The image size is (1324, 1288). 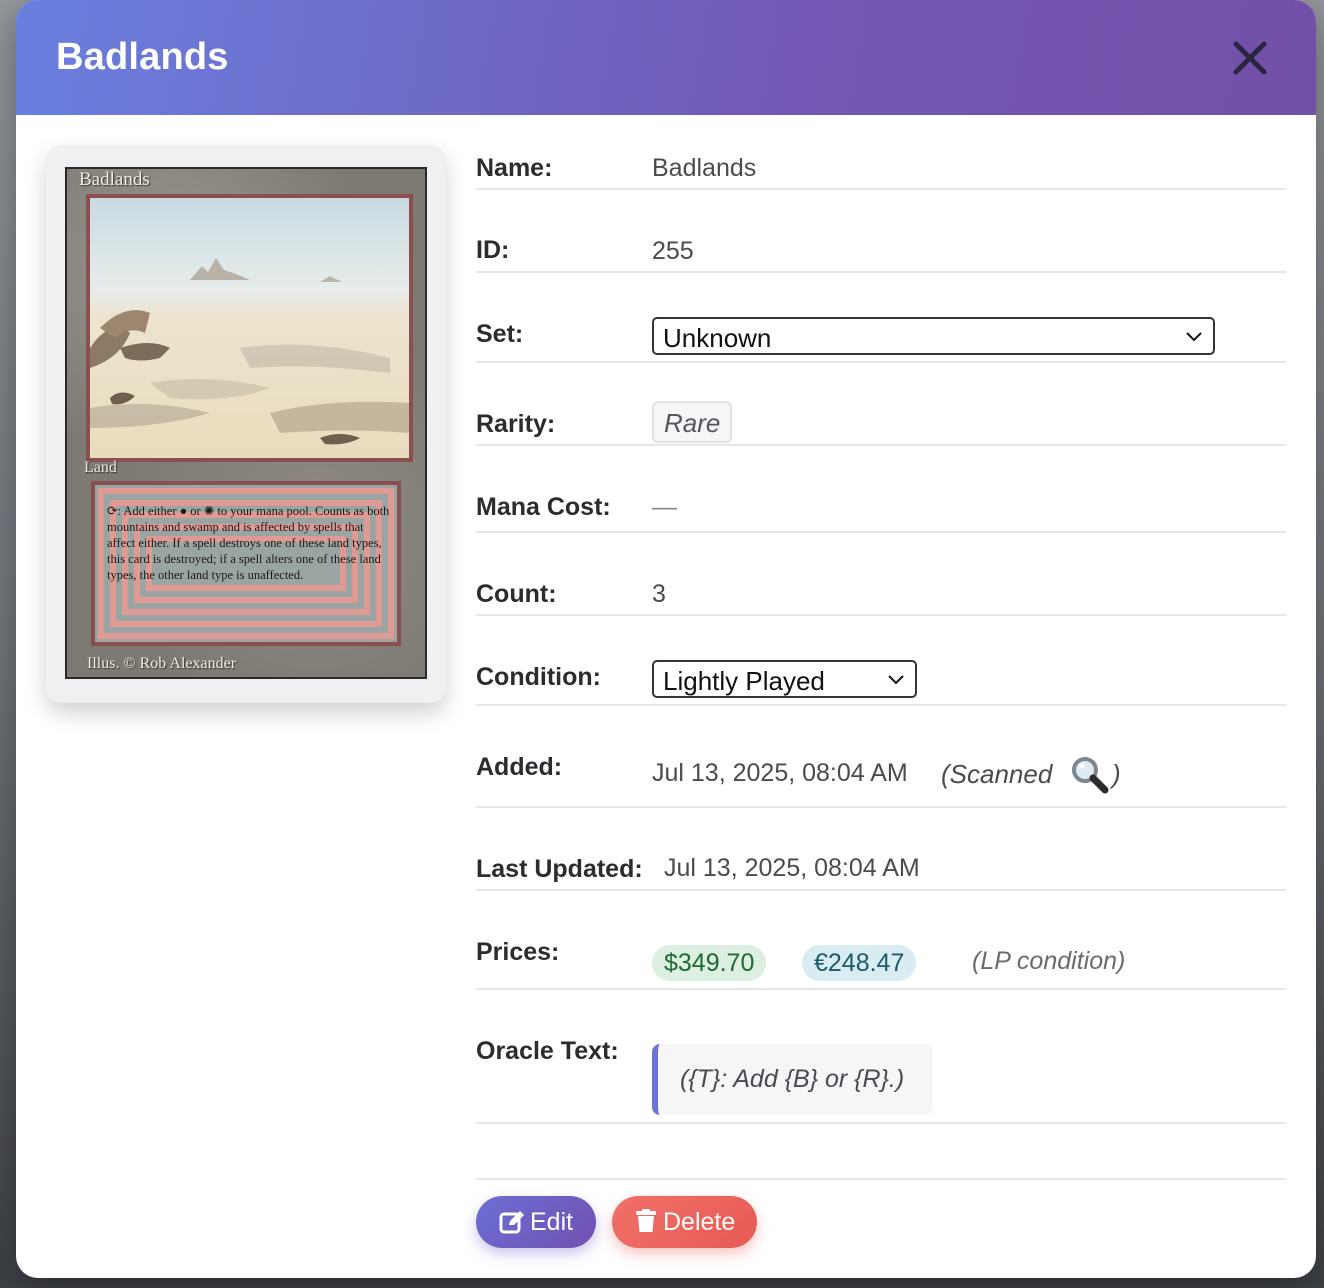 What do you see at coordinates (881, 757) in the screenshot?
I see `detail-row-added: Added: Jul 13, 2025, 08:04 AM (Scanned )` at bounding box center [881, 757].